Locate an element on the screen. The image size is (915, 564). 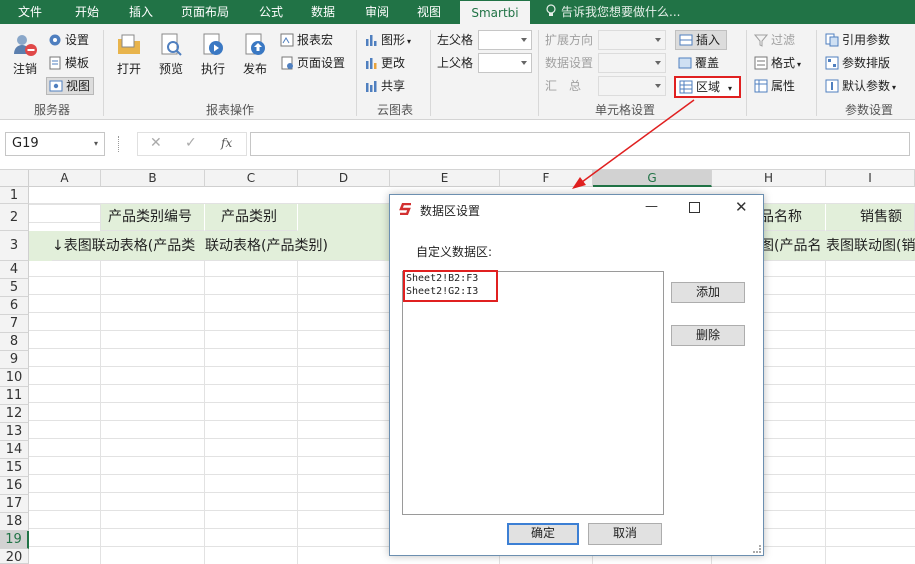
ok-button: 确定 is located at coordinates (543, 534).